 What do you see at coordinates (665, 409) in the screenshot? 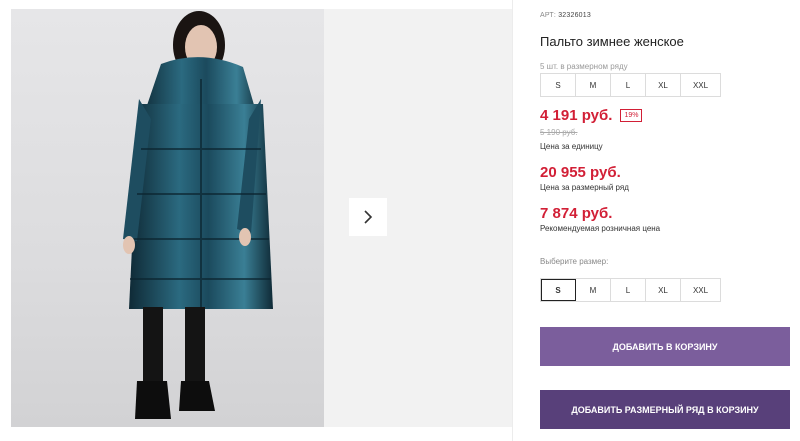
I see `add-size-row-to-cart-button: ДОБАВИТЬ РАЗМЕРНЫЙ РЯД В КОРЗИНУ` at bounding box center [665, 409].